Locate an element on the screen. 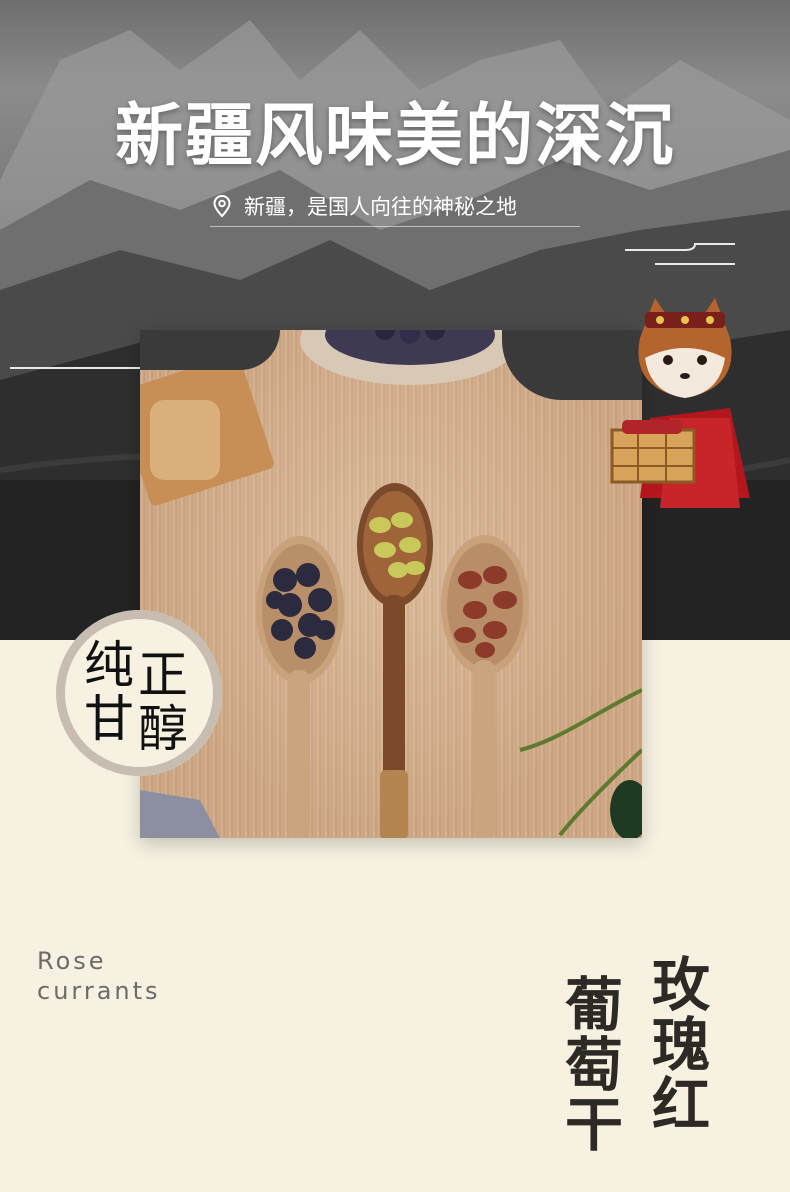 The width and height of the screenshot is (790, 1192). product-name-col-2: 葡 萄 干 is located at coordinates (594, 1065).